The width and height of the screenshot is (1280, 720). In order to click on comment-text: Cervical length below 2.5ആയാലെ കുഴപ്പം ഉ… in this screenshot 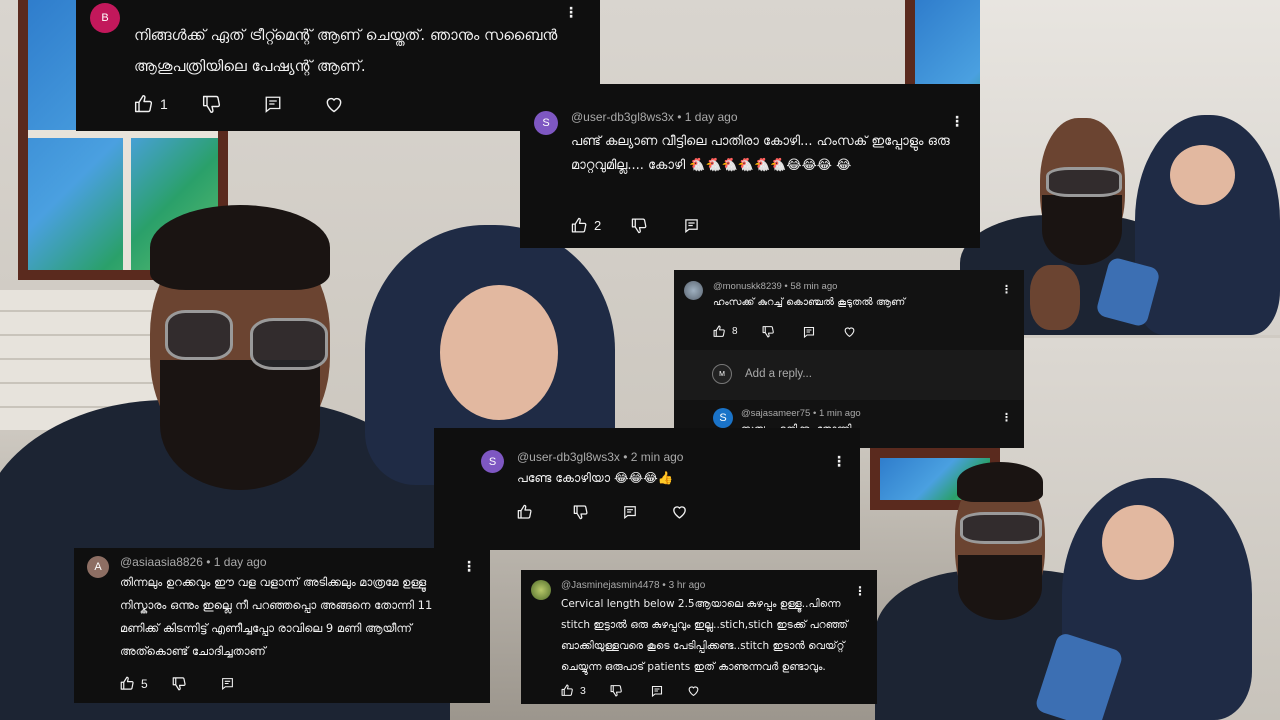, I will do `click(704, 635)`.